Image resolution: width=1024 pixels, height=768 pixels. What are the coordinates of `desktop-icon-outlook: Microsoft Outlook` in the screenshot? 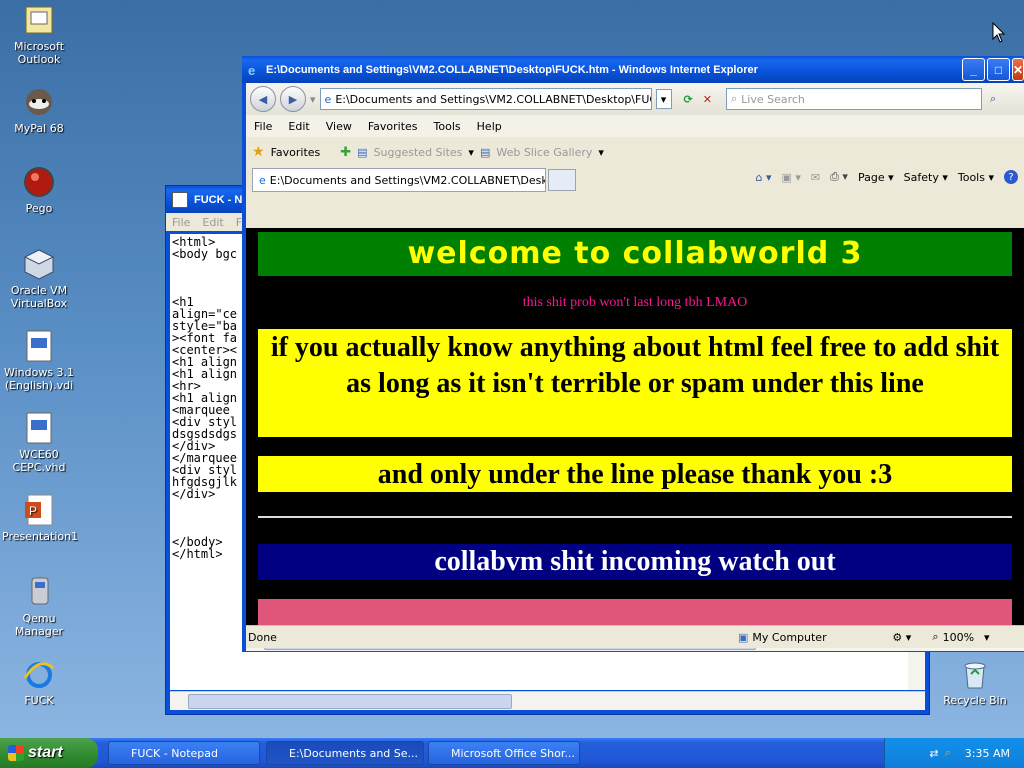 It's located at (39, 35).